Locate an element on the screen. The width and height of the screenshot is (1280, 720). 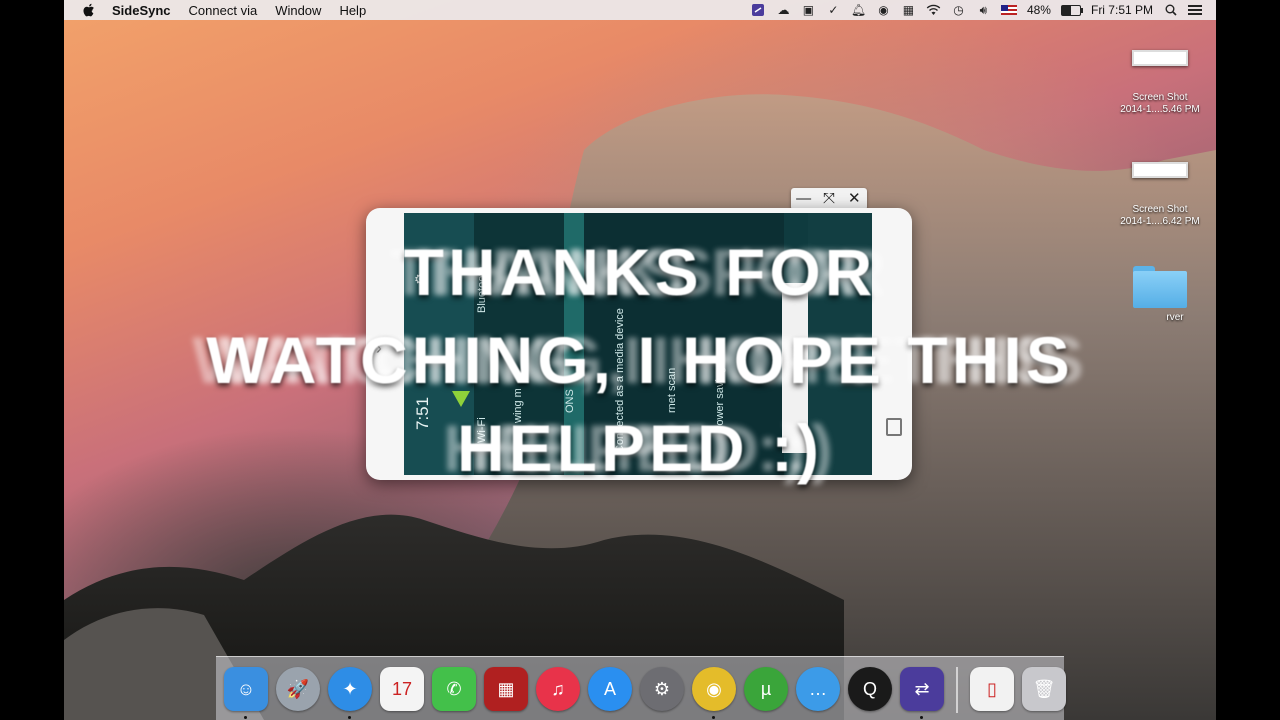
battery-percent: 48% is located at coordinates (1039, 10).